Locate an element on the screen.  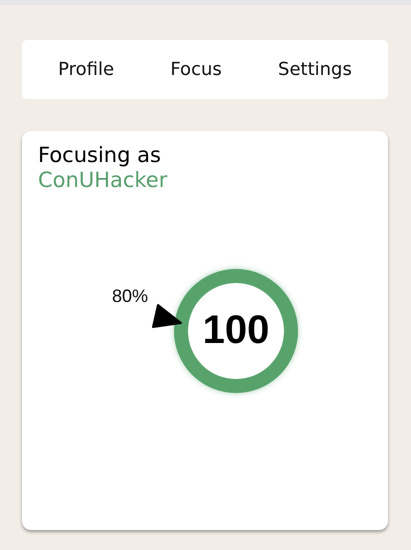
pointer-arrow-icon is located at coordinates (167, 315).